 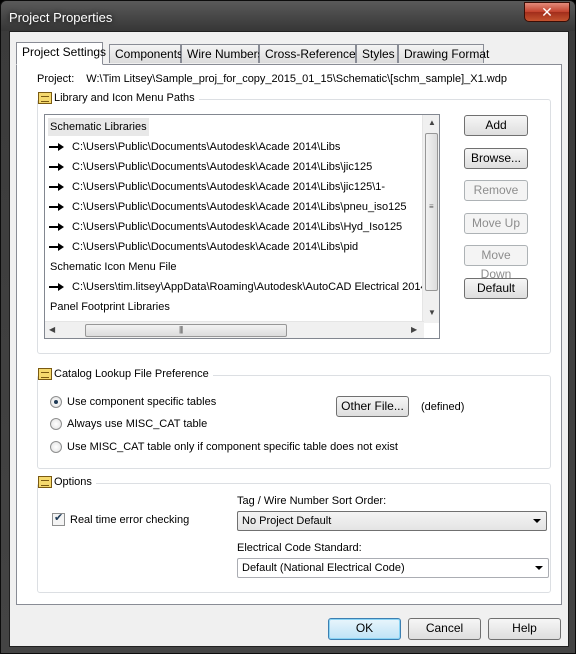 What do you see at coordinates (73, 482) in the screenshot?
I see `options-group-label: Options` at bounding box center [73, 482].